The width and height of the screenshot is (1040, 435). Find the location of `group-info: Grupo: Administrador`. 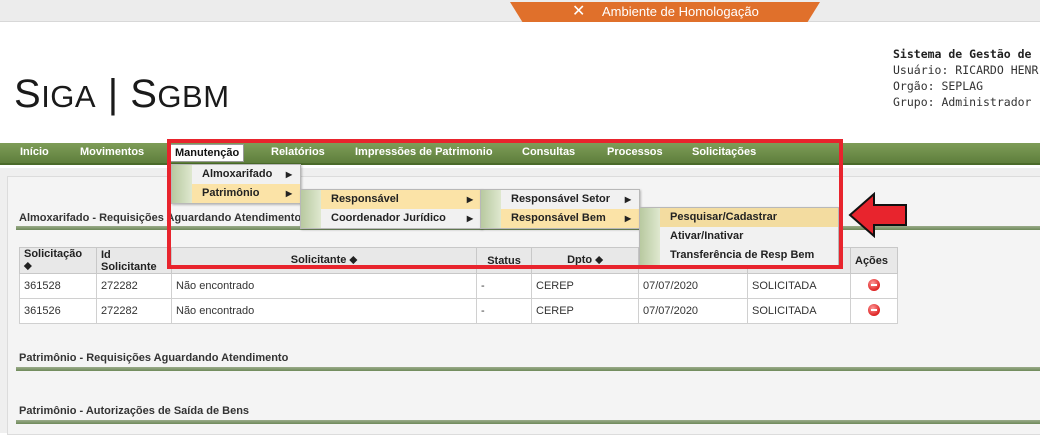

group-info: Grupo: Administrador is located at coordinates (962, 102).